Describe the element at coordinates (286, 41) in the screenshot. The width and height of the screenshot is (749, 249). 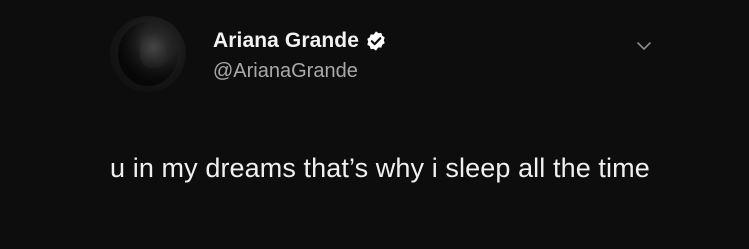
I see `author-display-name: Ariana Grande` at that location.